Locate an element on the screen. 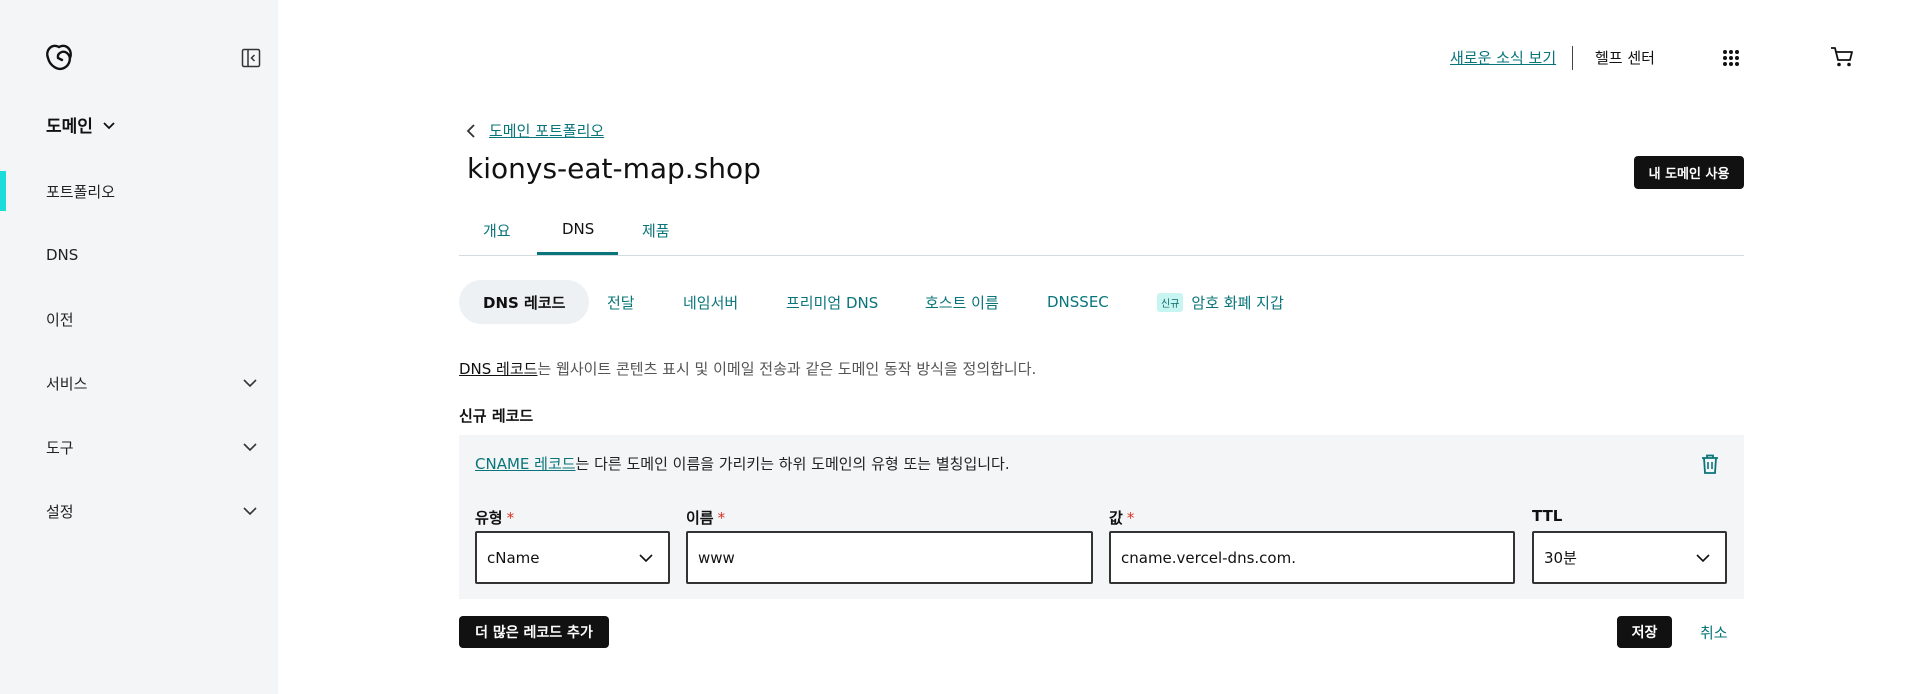 This screenshot has width=1907, height=694. whats-new-link: 새로운 소식 보기 is located at coordinates (1503, 57).